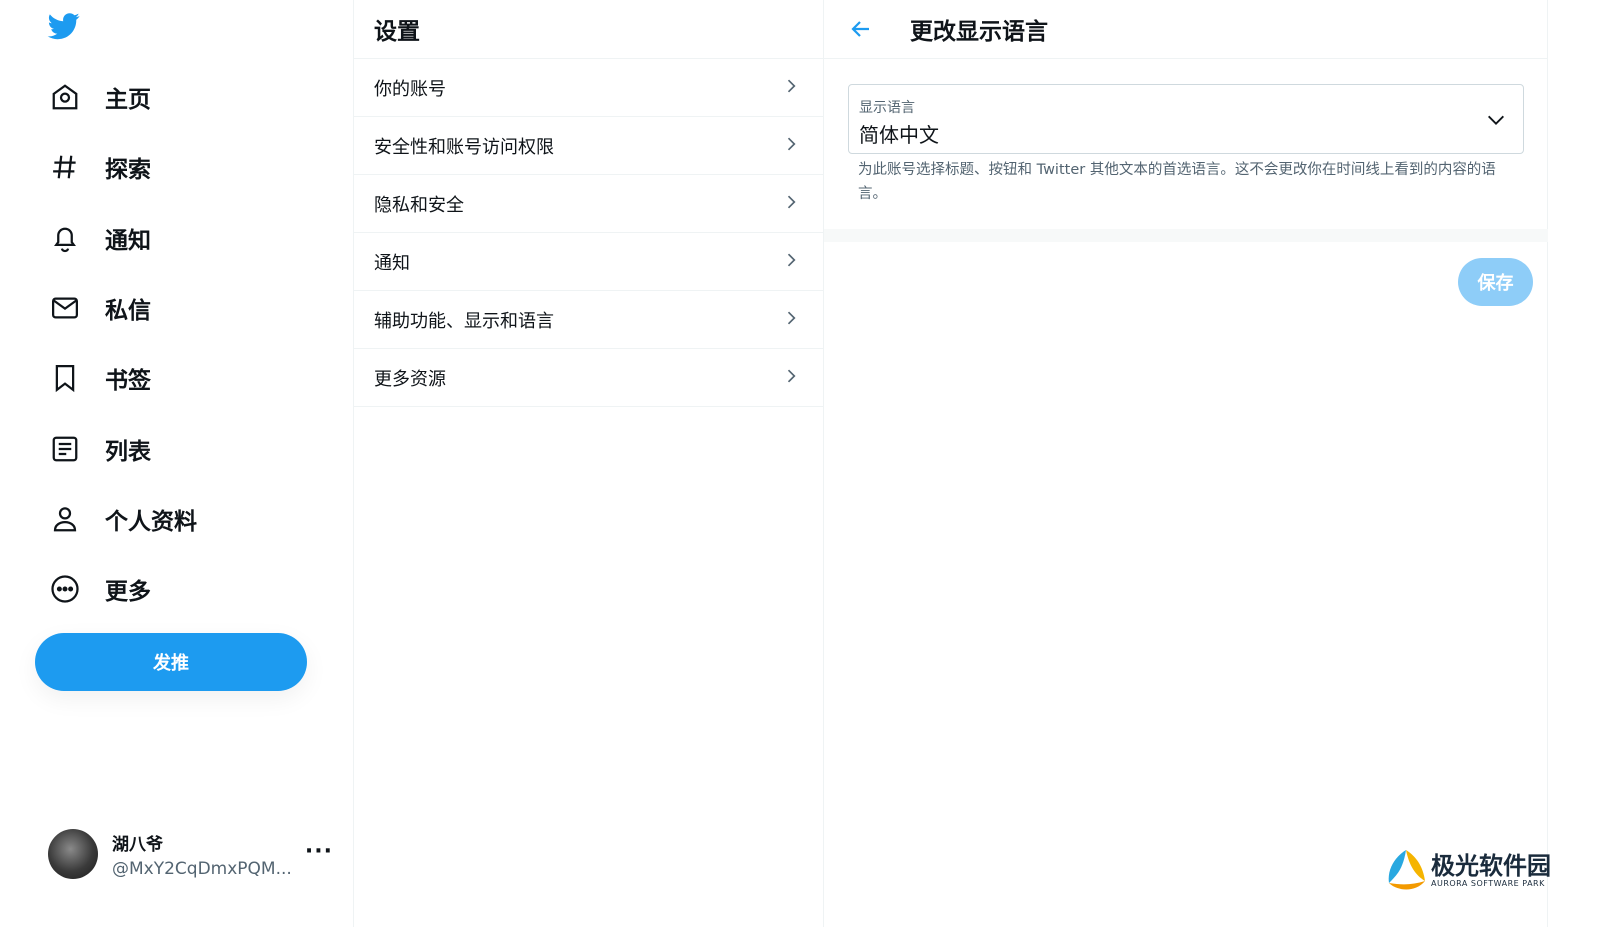 The image size is (1622, 927). What do you see at coordinates (65, 449) in the screenshot?
I see `list-icon` at bounding box center [65, 449].